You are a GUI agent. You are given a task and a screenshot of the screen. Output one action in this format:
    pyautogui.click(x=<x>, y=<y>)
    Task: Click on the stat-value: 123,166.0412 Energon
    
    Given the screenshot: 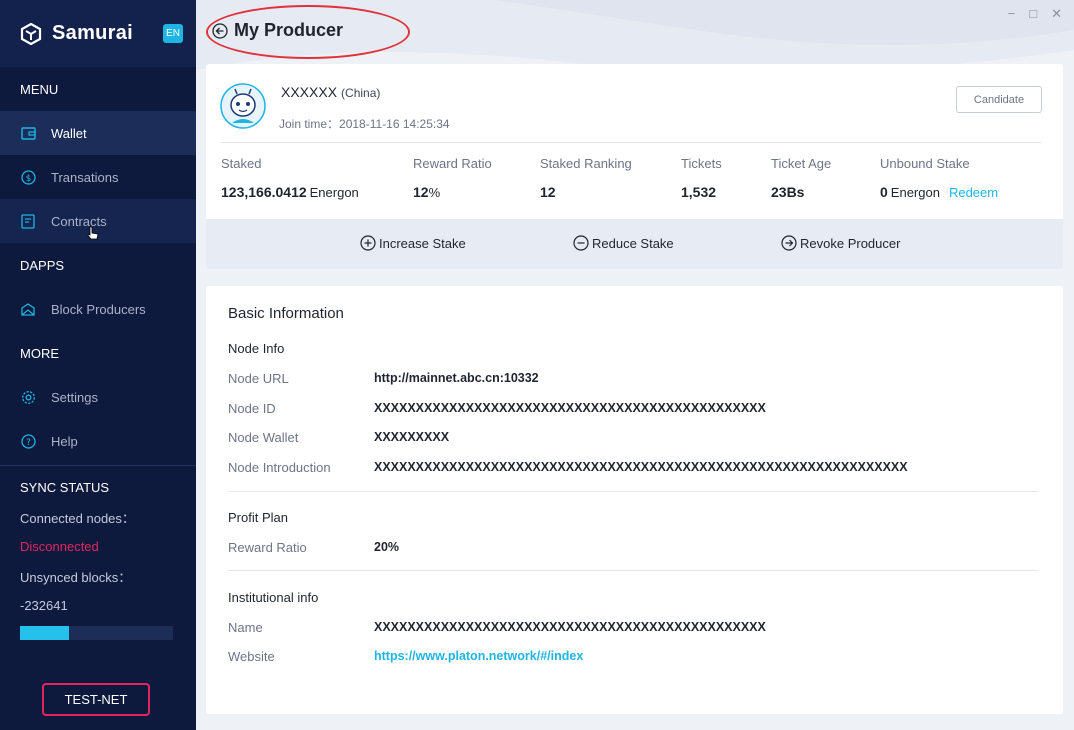 What is the action you would take?
    pyautogui.click(x=290, y=192)
    